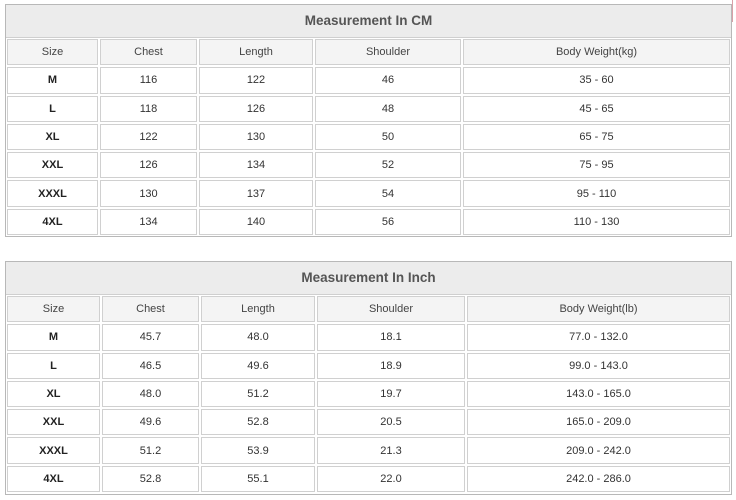 The image size is (736, 500). I want to click on table-cell: 50, so click(388, 137).